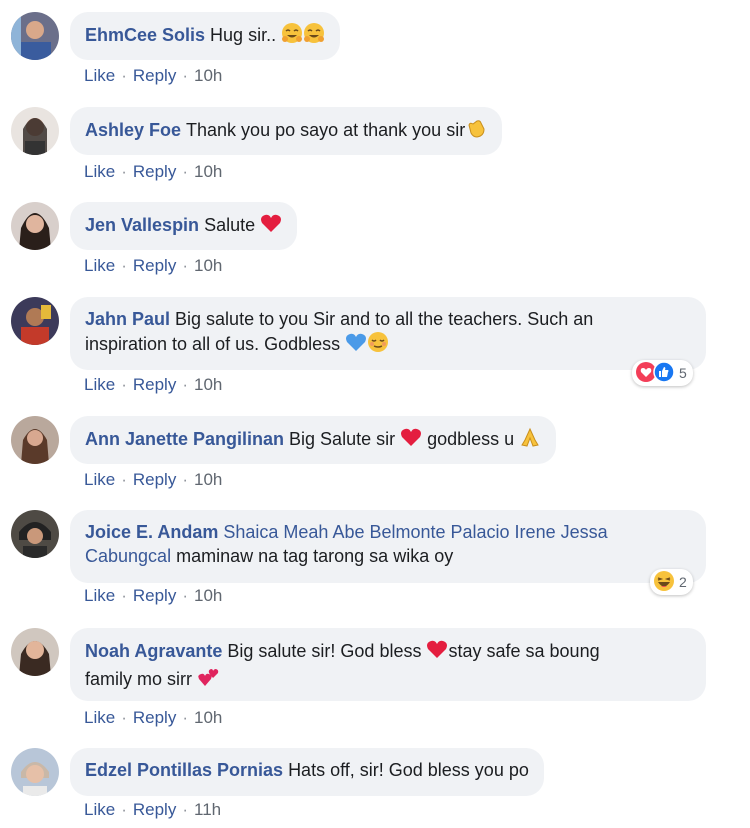 This screenshot has width=750, height=828. I want to click on comment-text: Thank you po sayo at thank you sir, so click(326, 130).